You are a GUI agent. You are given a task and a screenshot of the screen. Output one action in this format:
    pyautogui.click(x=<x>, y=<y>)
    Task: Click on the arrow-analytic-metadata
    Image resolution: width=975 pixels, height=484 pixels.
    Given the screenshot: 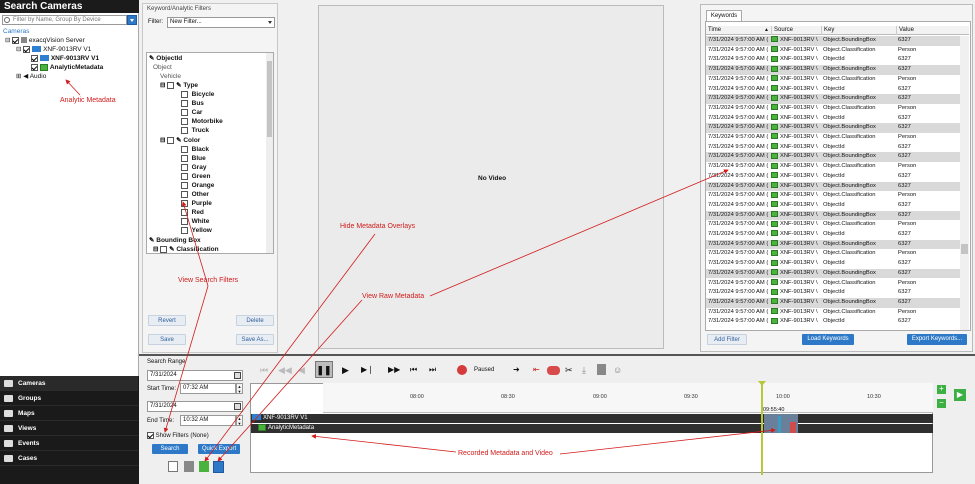 What is the action you would take?
    pyautogui.click(x=73, y=87)
    